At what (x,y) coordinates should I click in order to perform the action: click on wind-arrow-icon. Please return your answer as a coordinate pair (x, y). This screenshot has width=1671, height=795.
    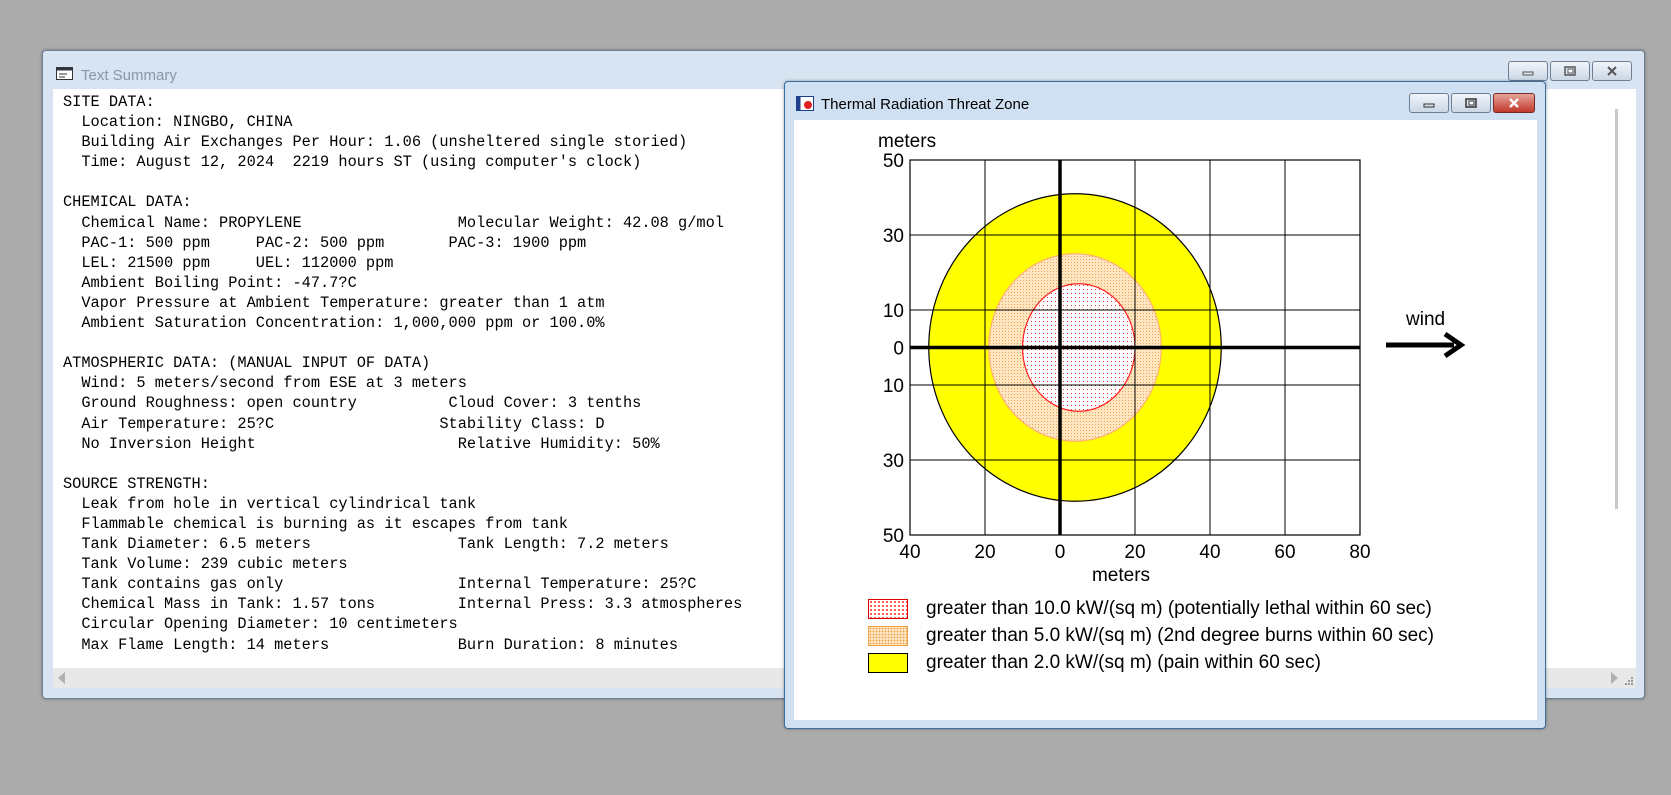
    Looking at the image, I should click on (1426, 345).